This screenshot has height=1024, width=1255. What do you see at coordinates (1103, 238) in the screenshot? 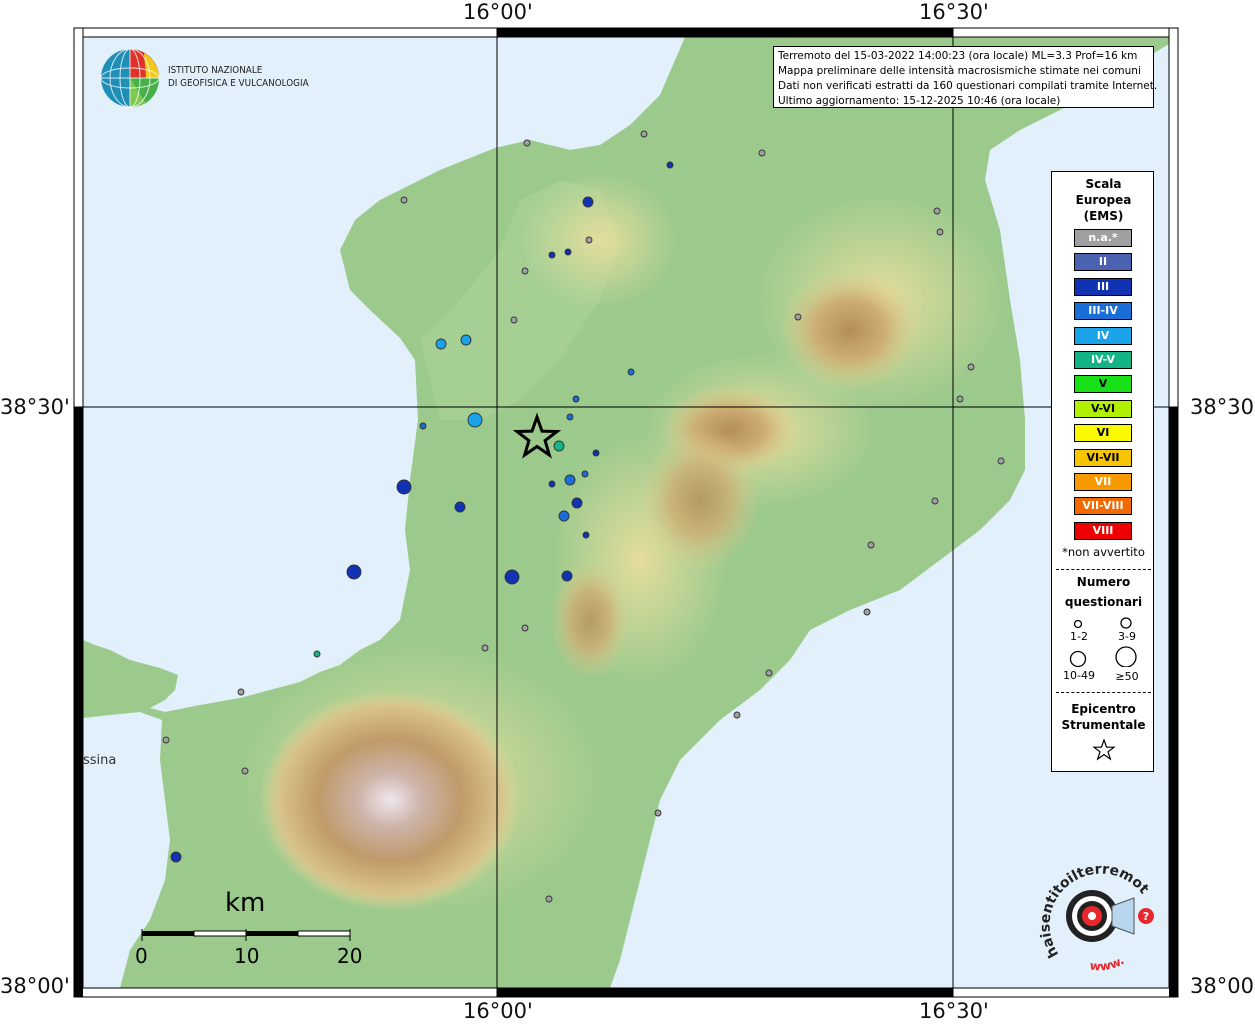
I see `legend-class-na: n.a.*` at bounding box center [1103, 238].